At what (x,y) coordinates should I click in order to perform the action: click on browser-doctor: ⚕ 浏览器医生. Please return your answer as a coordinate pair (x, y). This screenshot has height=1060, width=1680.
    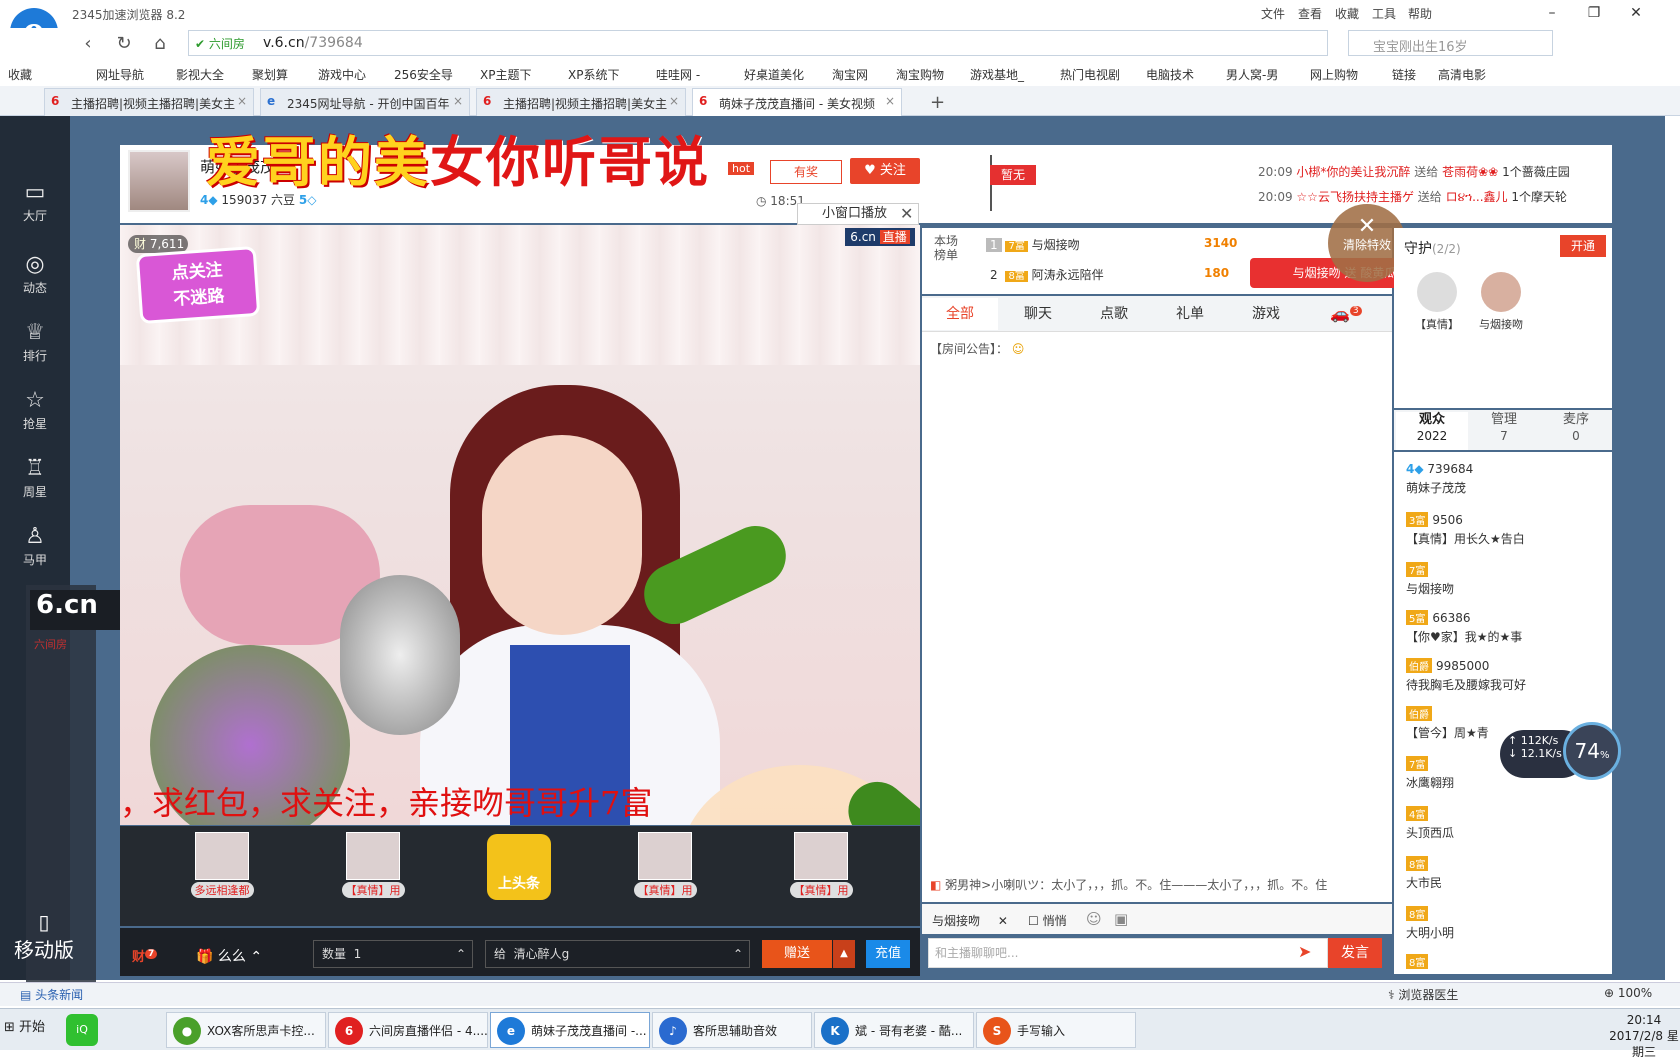
    Looking at the image, I should click on (1423, 994).